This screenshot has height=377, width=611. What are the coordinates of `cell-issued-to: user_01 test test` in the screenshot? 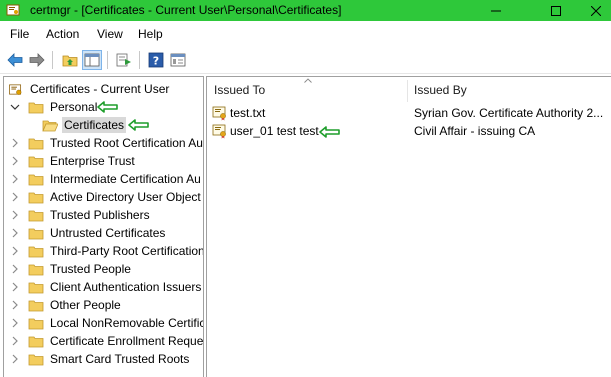 It's located at (274, 131).